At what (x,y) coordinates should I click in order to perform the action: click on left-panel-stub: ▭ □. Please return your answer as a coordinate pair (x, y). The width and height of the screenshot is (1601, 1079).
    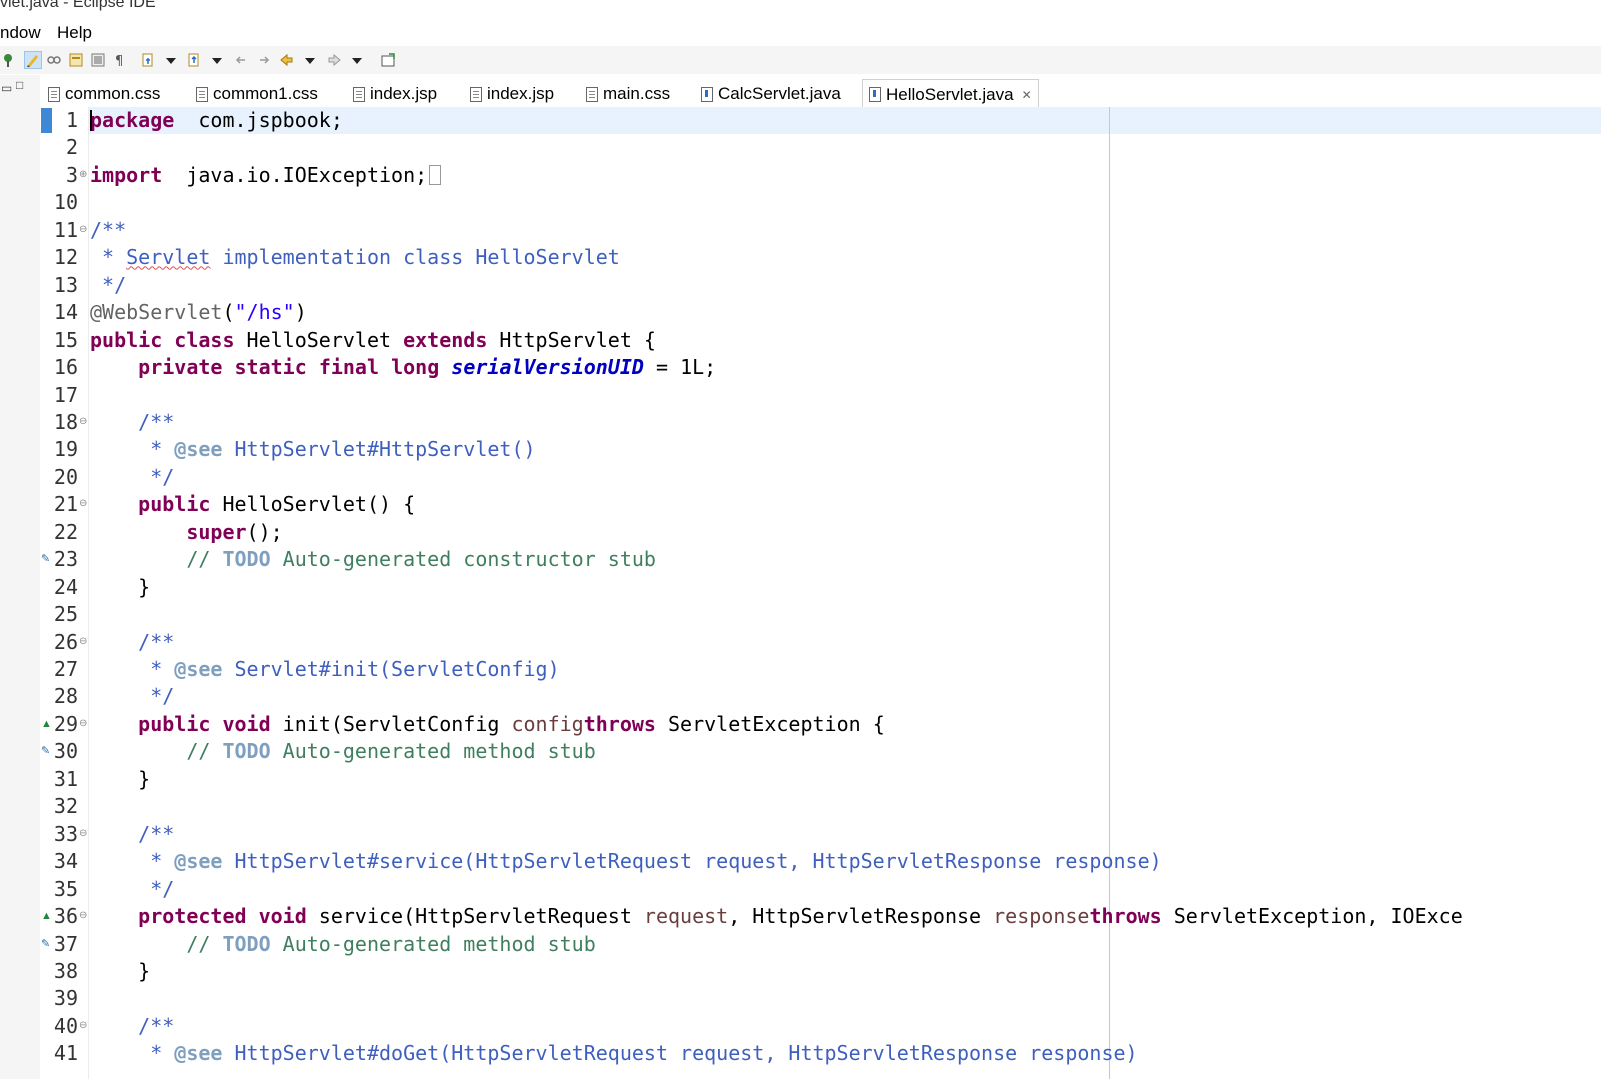
    Looking at the image, I should click on (20, 577).